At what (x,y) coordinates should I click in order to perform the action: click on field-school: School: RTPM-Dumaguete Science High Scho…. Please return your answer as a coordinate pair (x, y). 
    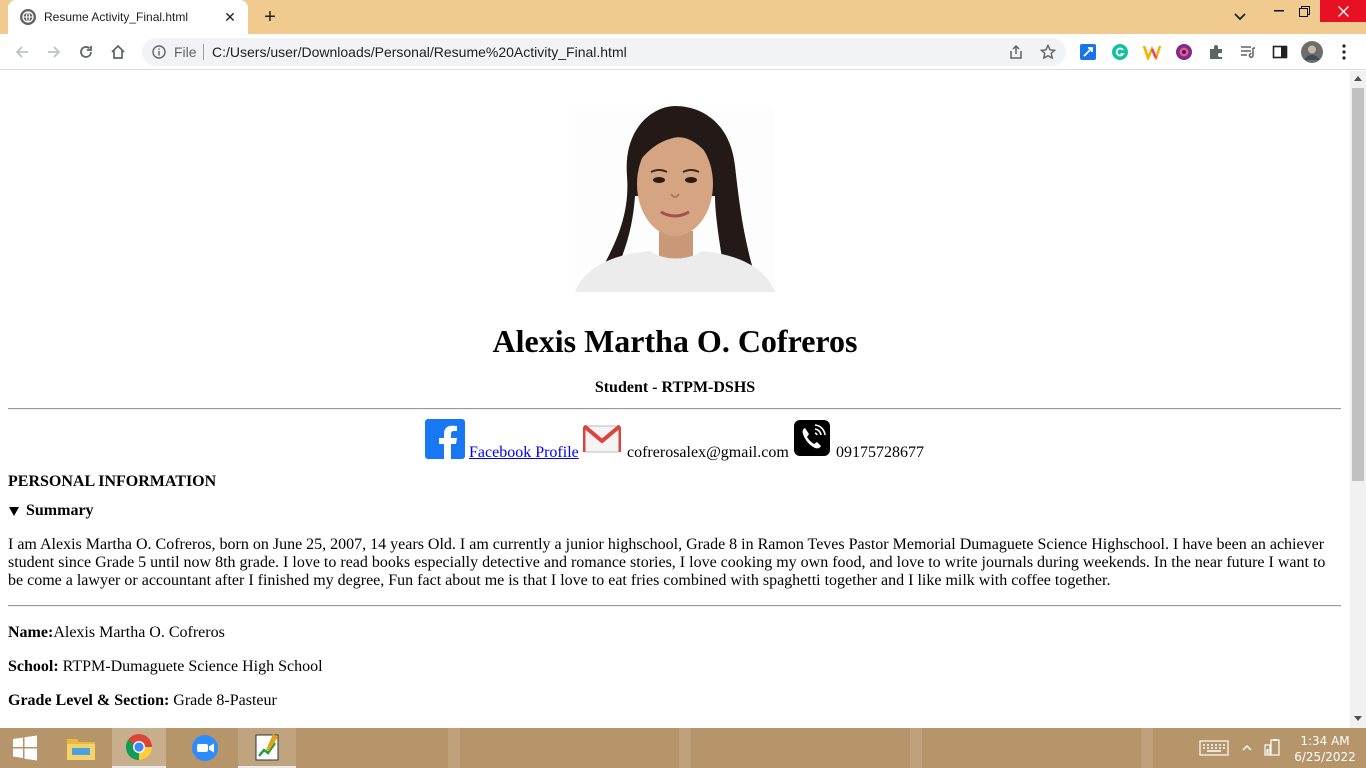
    Looking at the image, I should click on (165, 667).